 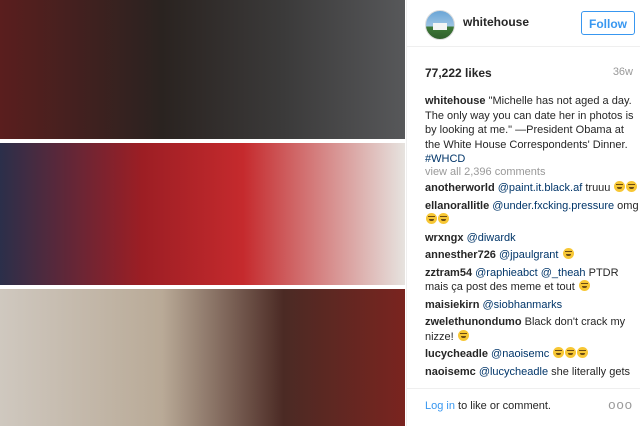 What do you see at coordinates (456, 354) in the screenshot?
I see `comment-username: lucycheadle` at bounding box center [456, 354].